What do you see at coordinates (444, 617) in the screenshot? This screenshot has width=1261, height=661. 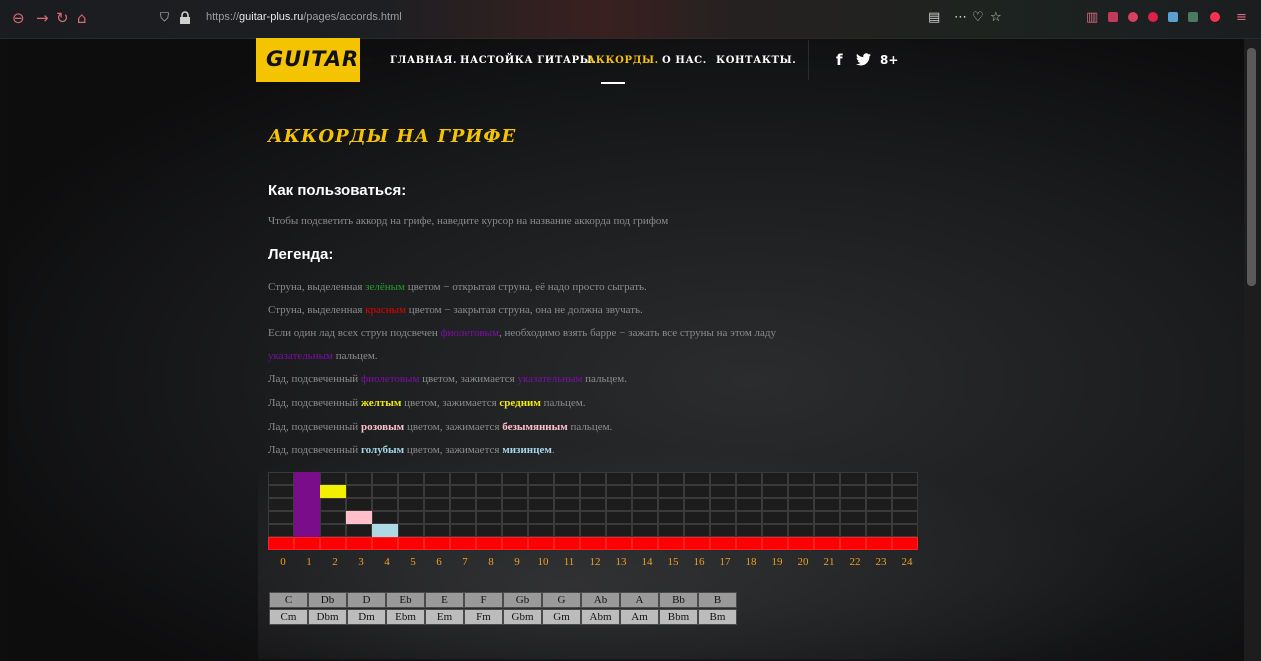 I see `chord-button: Em` at bounding box center [444, 617].